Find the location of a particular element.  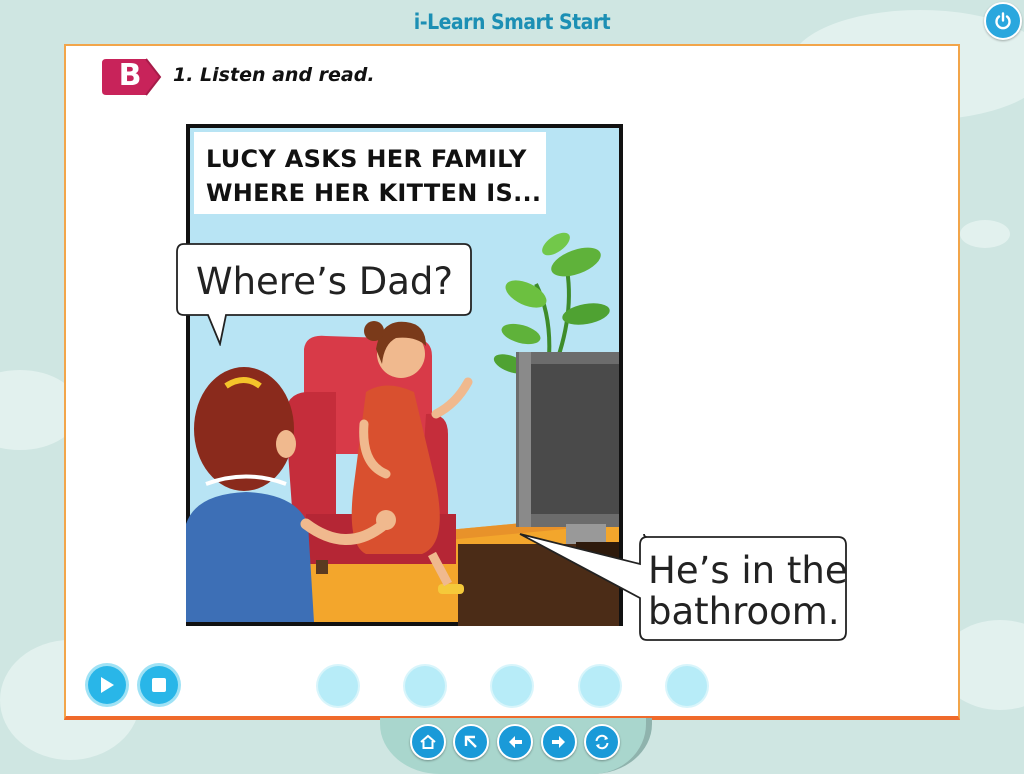

bubble-answer-text: He’s in the bathroom. is located at coordinates (748, 591).